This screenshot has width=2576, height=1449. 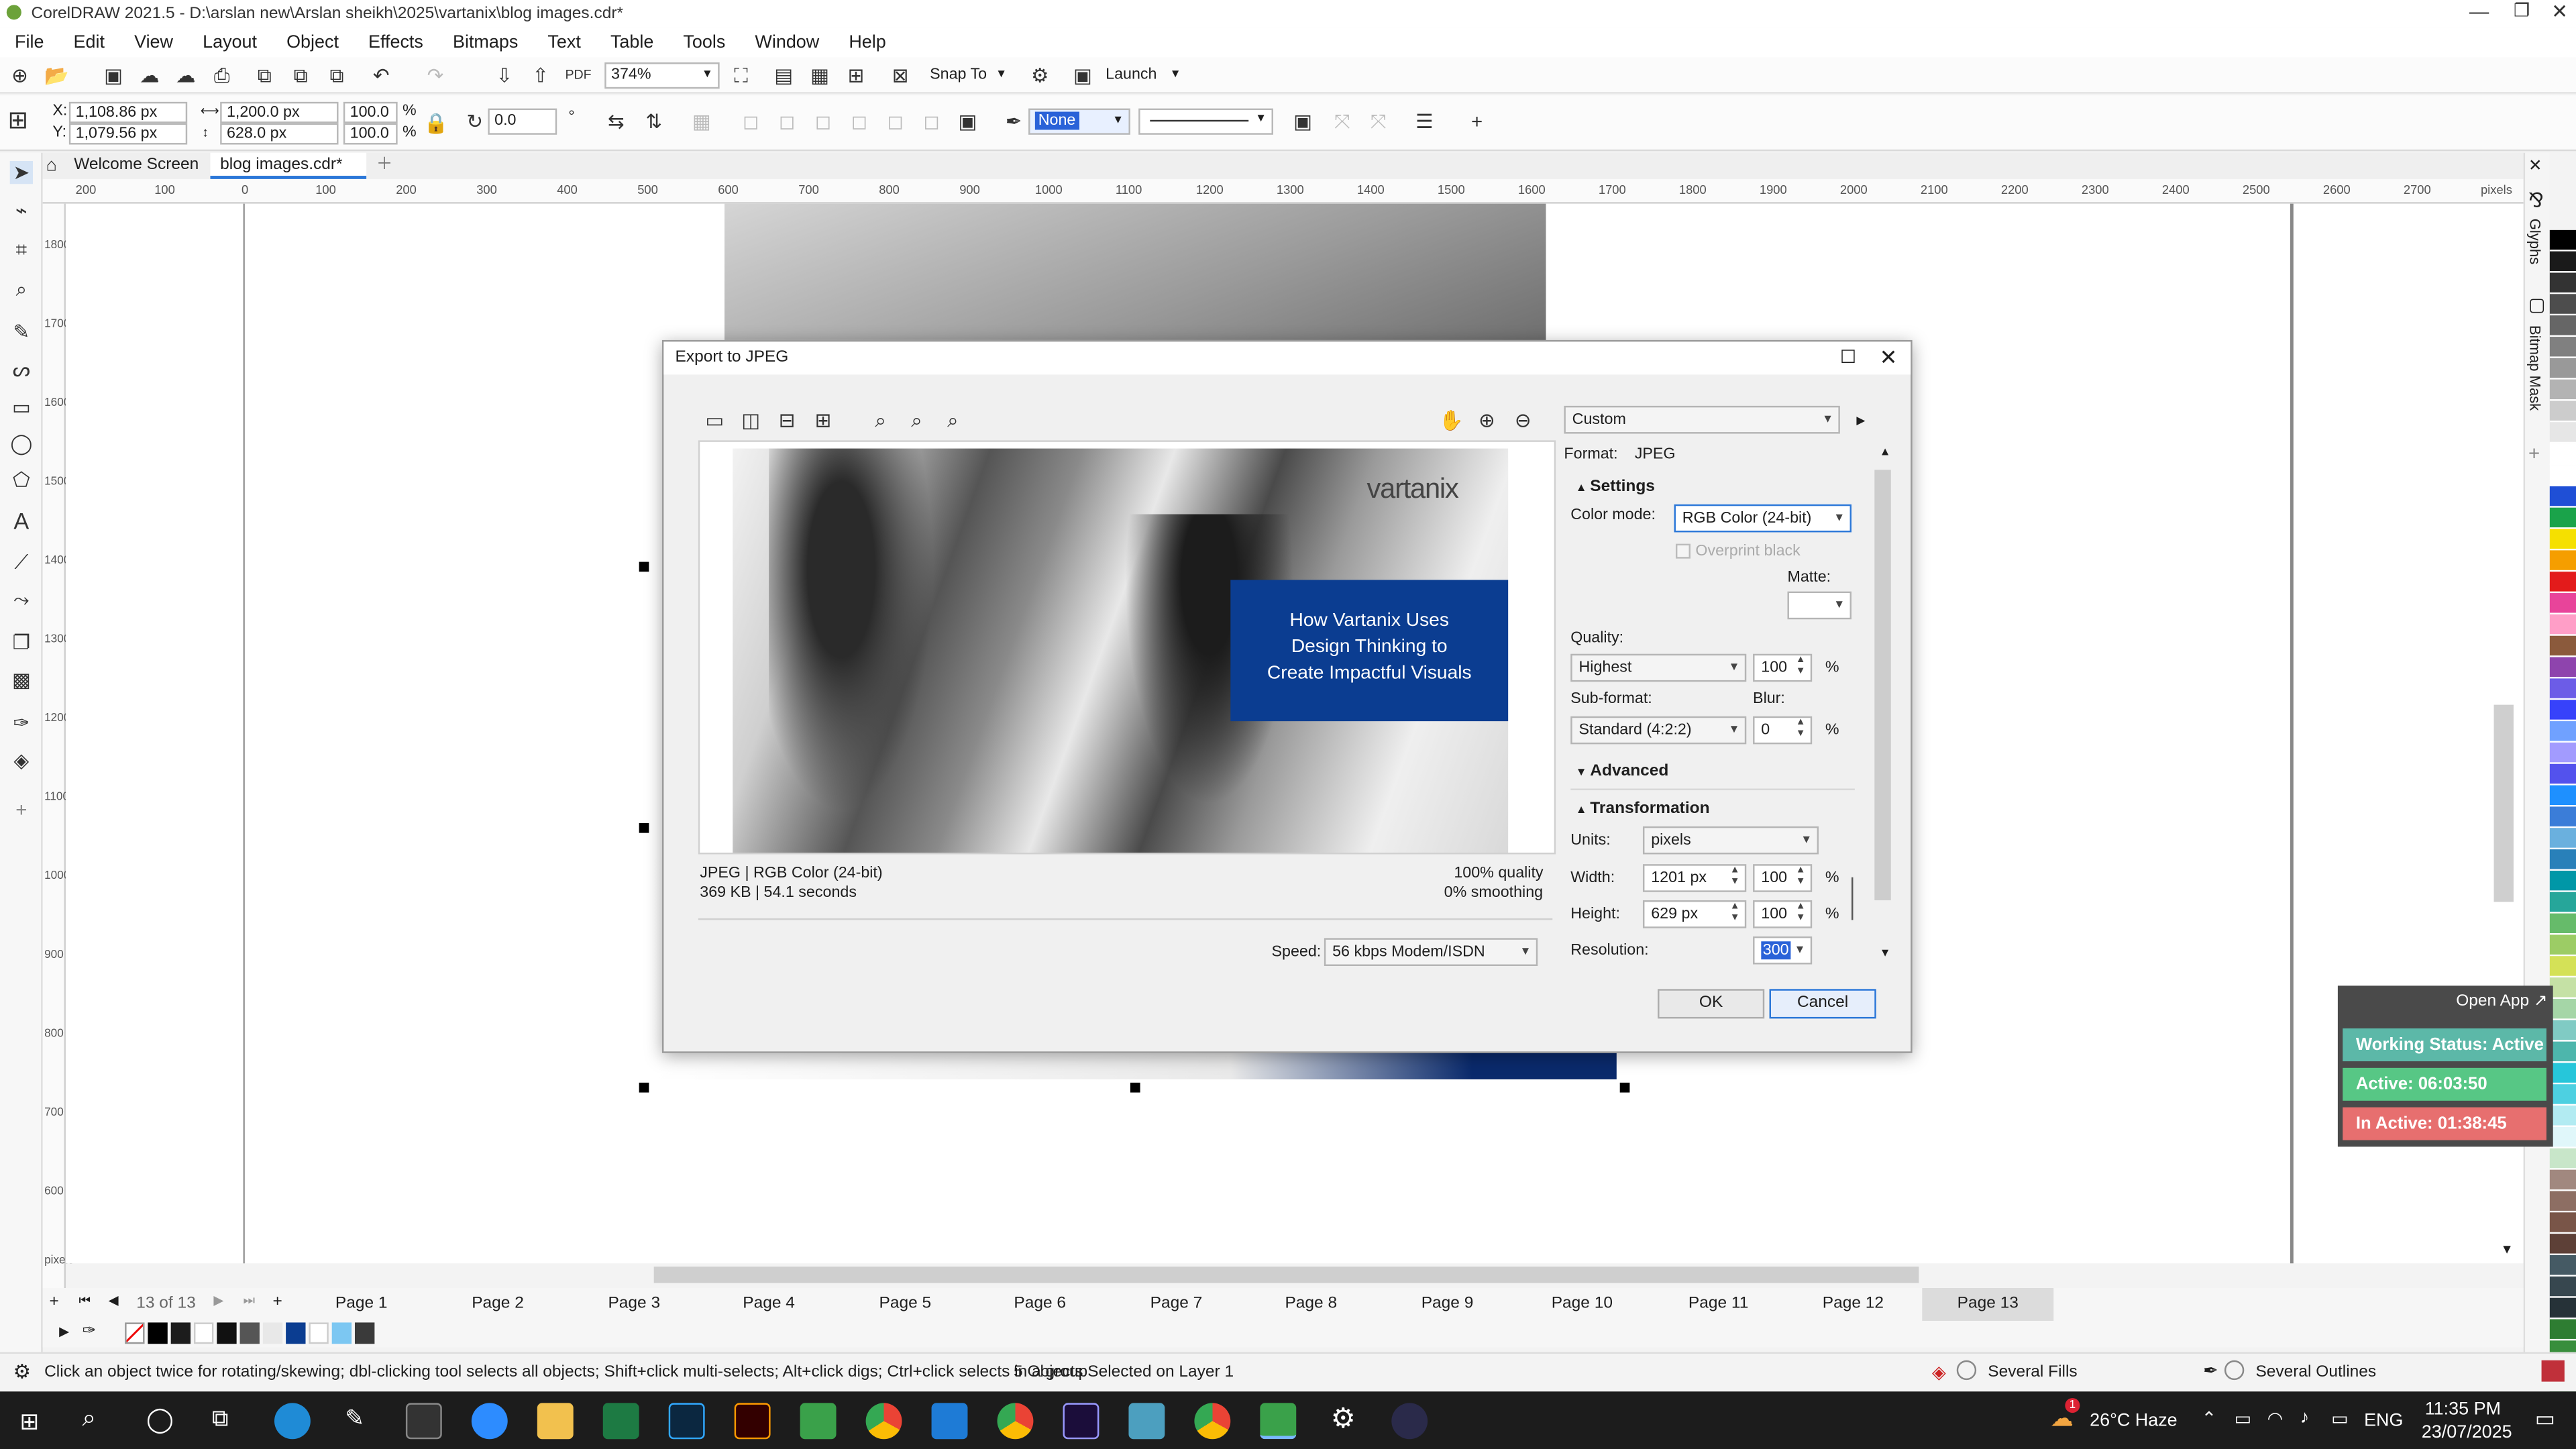 What do you see at coordinates (384, 166) in the screenshot?
I see `new-tab-icon: ＋` at bounding box center [384, 166].